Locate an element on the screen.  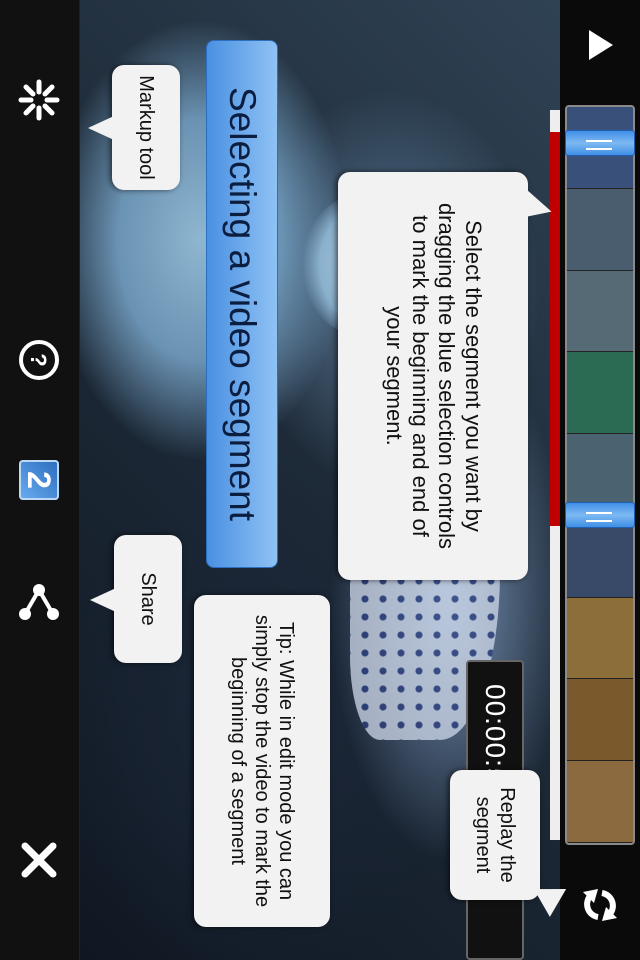
help-icon: ? is located at coordinates (39, 360).